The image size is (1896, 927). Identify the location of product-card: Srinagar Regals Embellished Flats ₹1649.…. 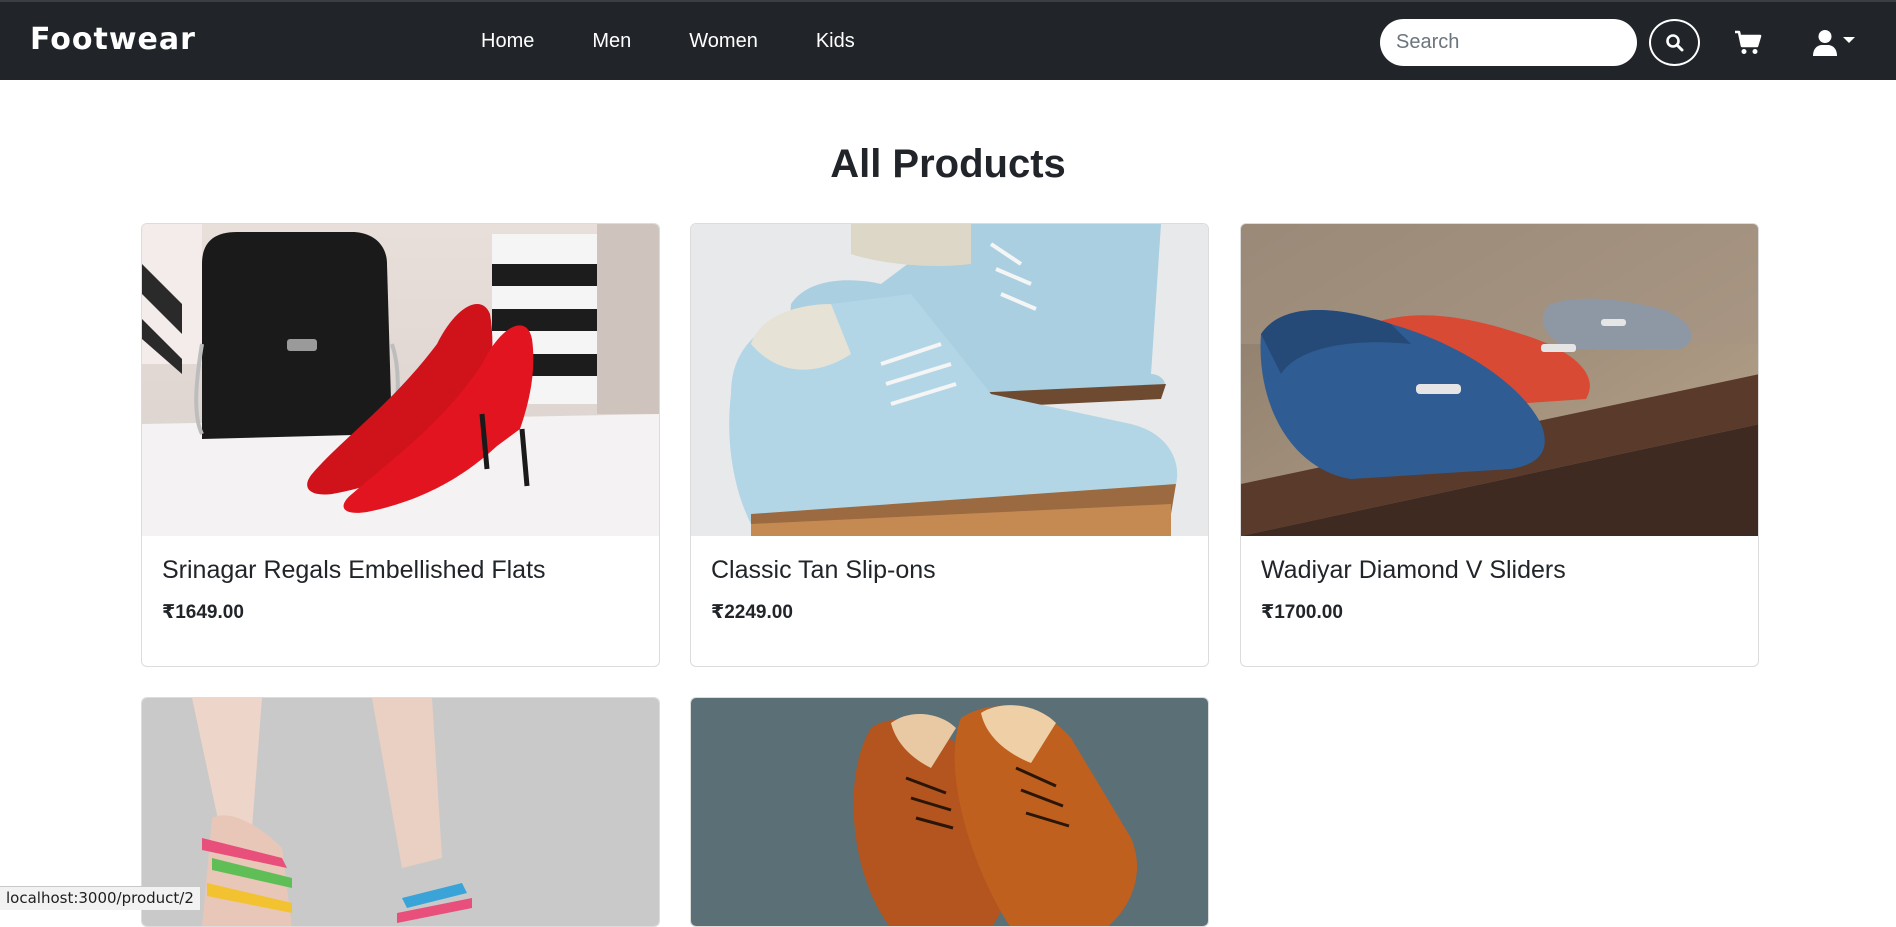
(400, 445).